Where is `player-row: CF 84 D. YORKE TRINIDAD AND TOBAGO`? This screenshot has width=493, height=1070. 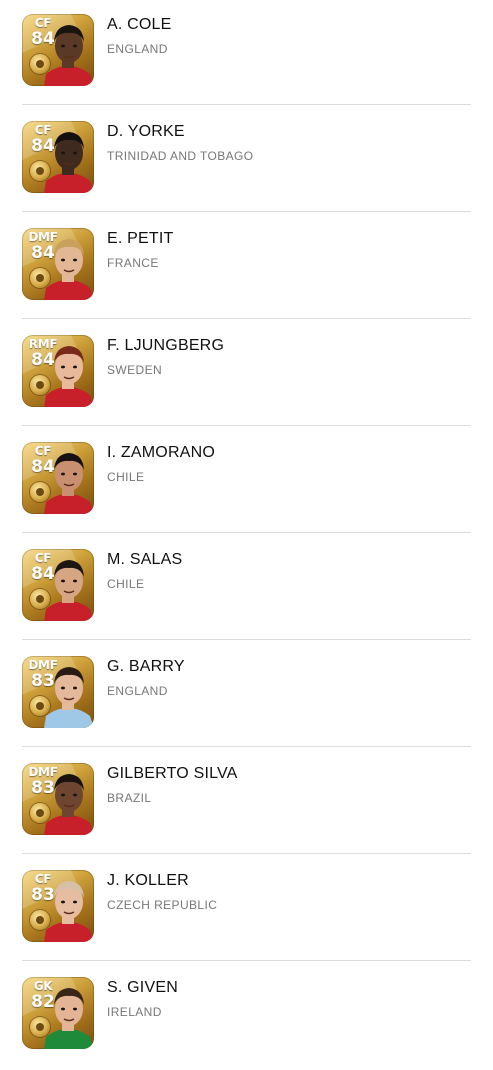 player-row: CF 84 D. YORKE TRINIDAD AND TOBAGO is located at coordinates (246, 160).